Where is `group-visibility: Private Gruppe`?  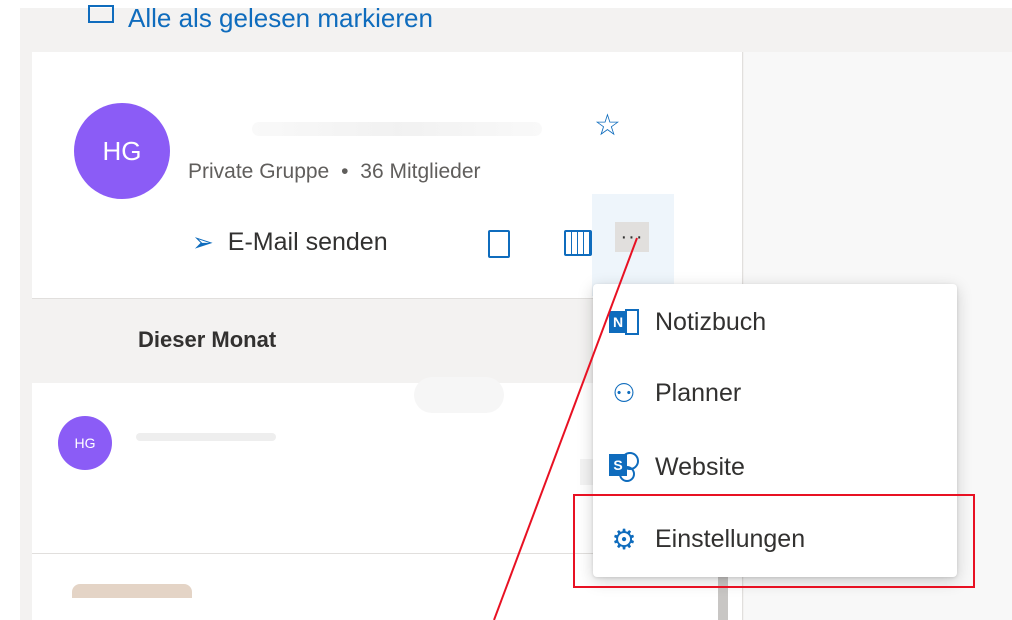 group-visibility: Private Gruppe is located at coordinates (259, 171).